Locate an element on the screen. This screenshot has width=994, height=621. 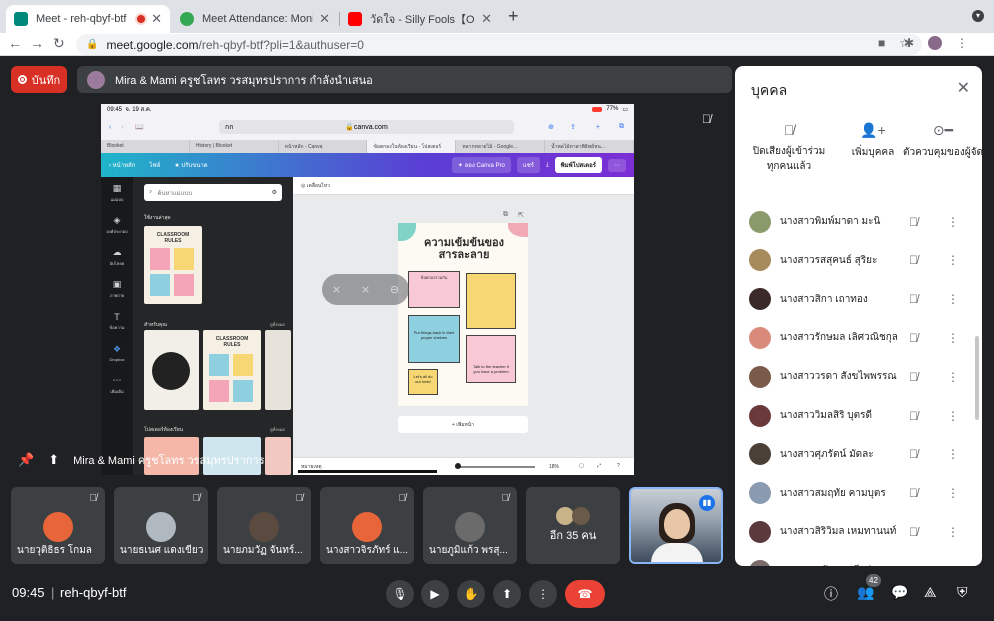
template-search-input: ⌕ ค้นหาแม่แบบ ⚙ is located at coordinates (213, 192).